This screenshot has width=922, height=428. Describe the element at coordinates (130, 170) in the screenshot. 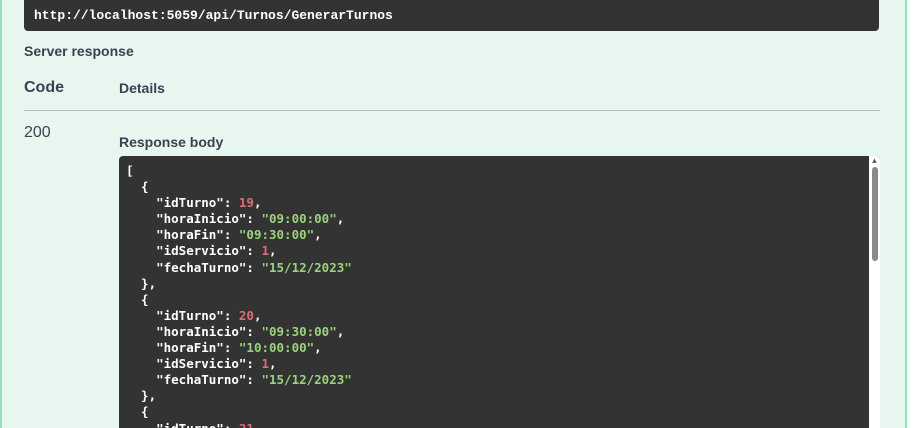

I see `text-token: [` at that location.